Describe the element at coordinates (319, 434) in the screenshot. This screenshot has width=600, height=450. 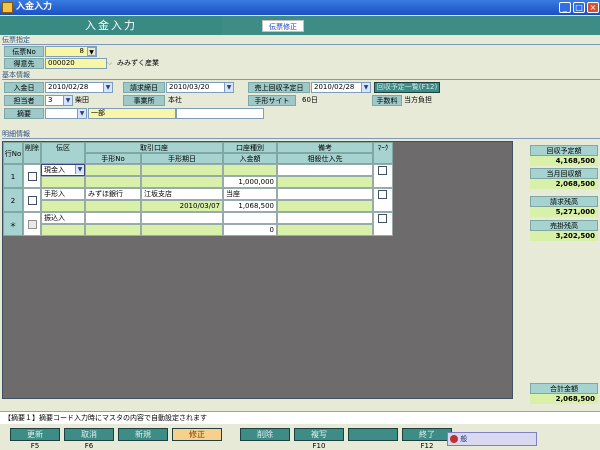
I see `copy-button: 複写` at that location.